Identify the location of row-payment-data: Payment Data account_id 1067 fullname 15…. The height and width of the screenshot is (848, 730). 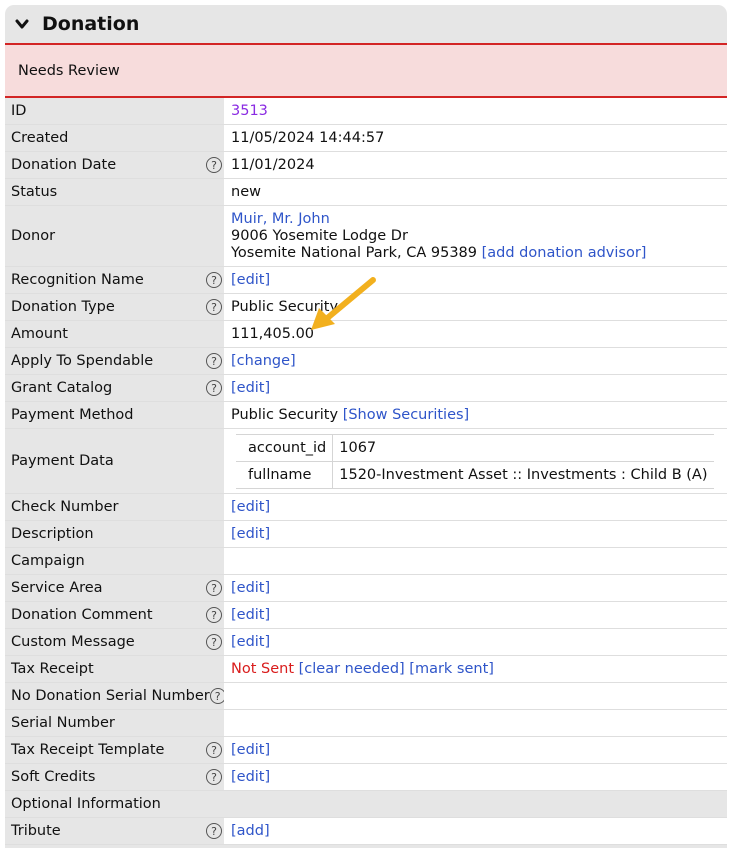
(366, 461).